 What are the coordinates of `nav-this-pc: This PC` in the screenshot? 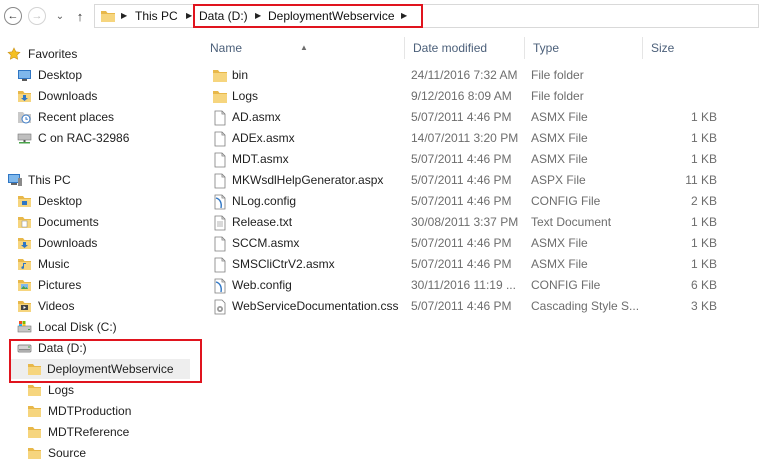 It's located at (100, 180).